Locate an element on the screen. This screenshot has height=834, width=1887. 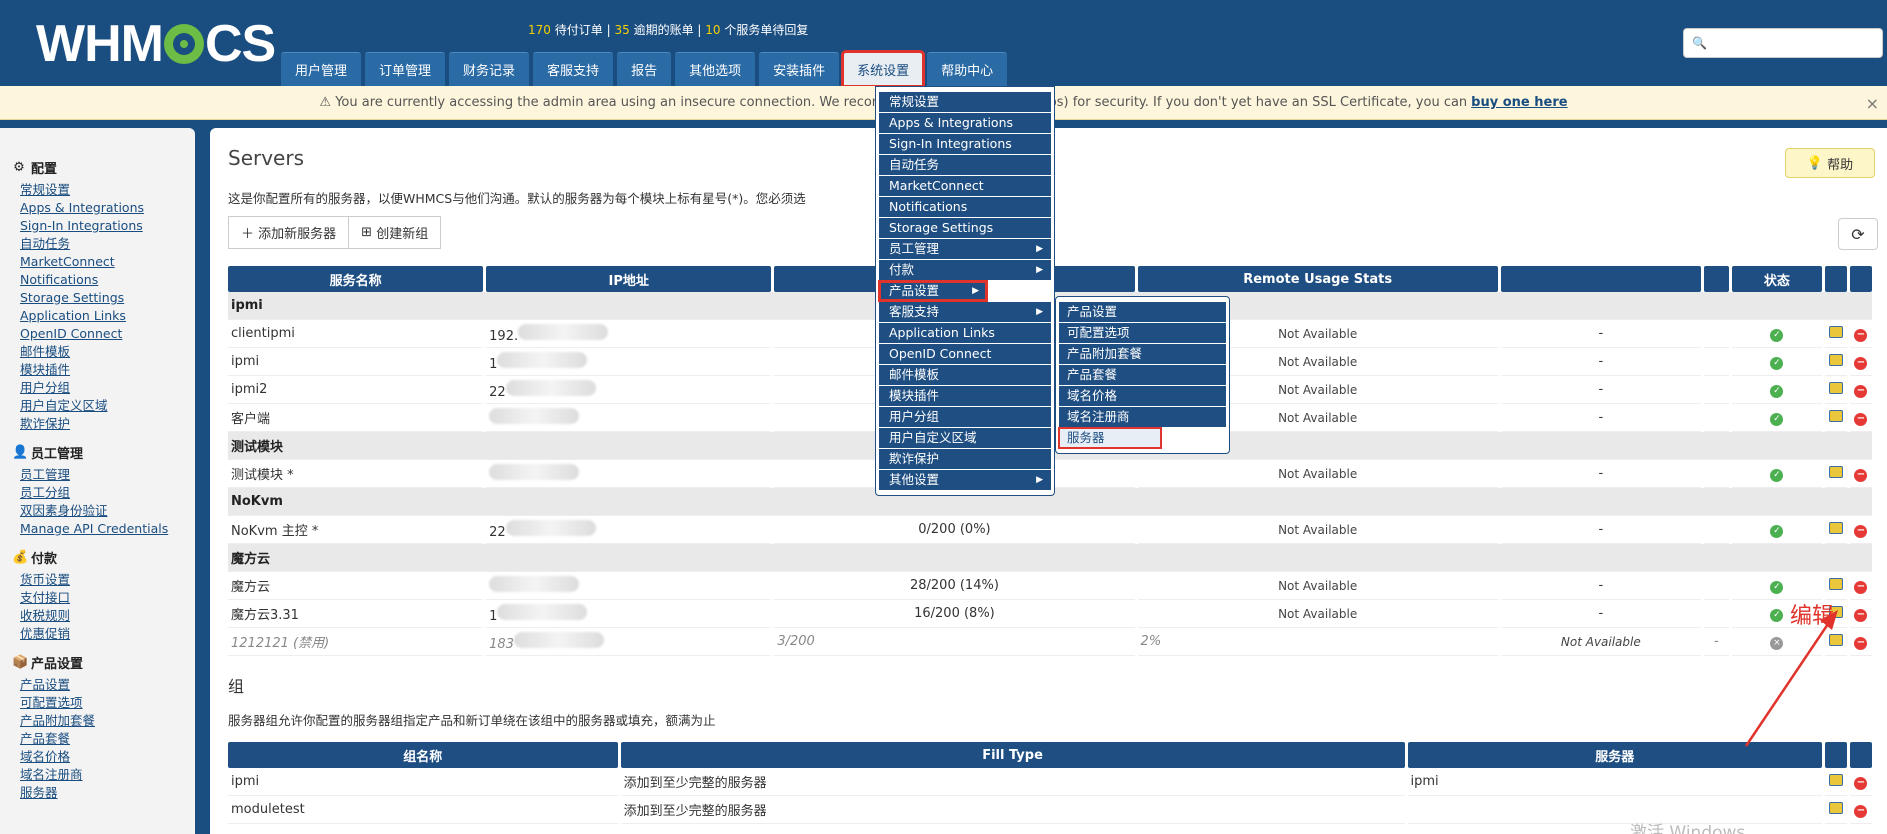
nav-tab-4: 报告 is located at coordinates (644, 69).